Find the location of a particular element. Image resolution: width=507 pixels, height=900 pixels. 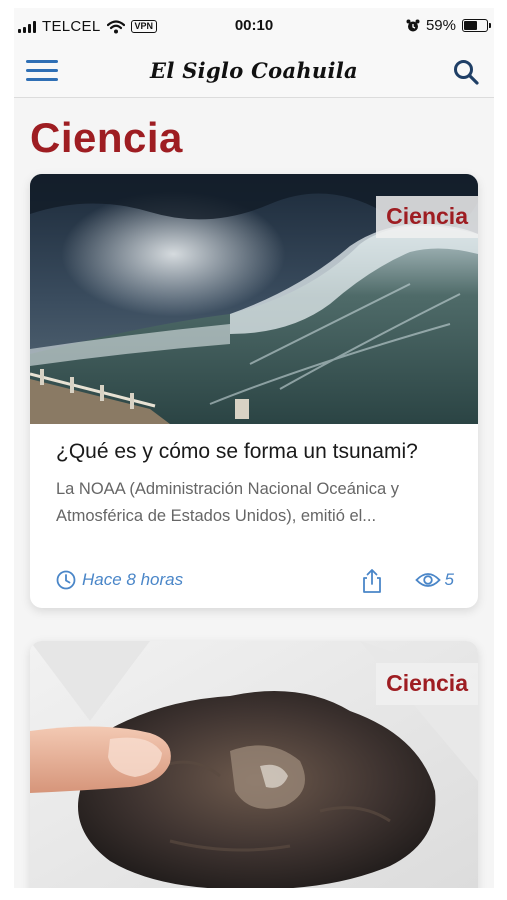

article-views-count: 5 is located at coordinates (449, 579).